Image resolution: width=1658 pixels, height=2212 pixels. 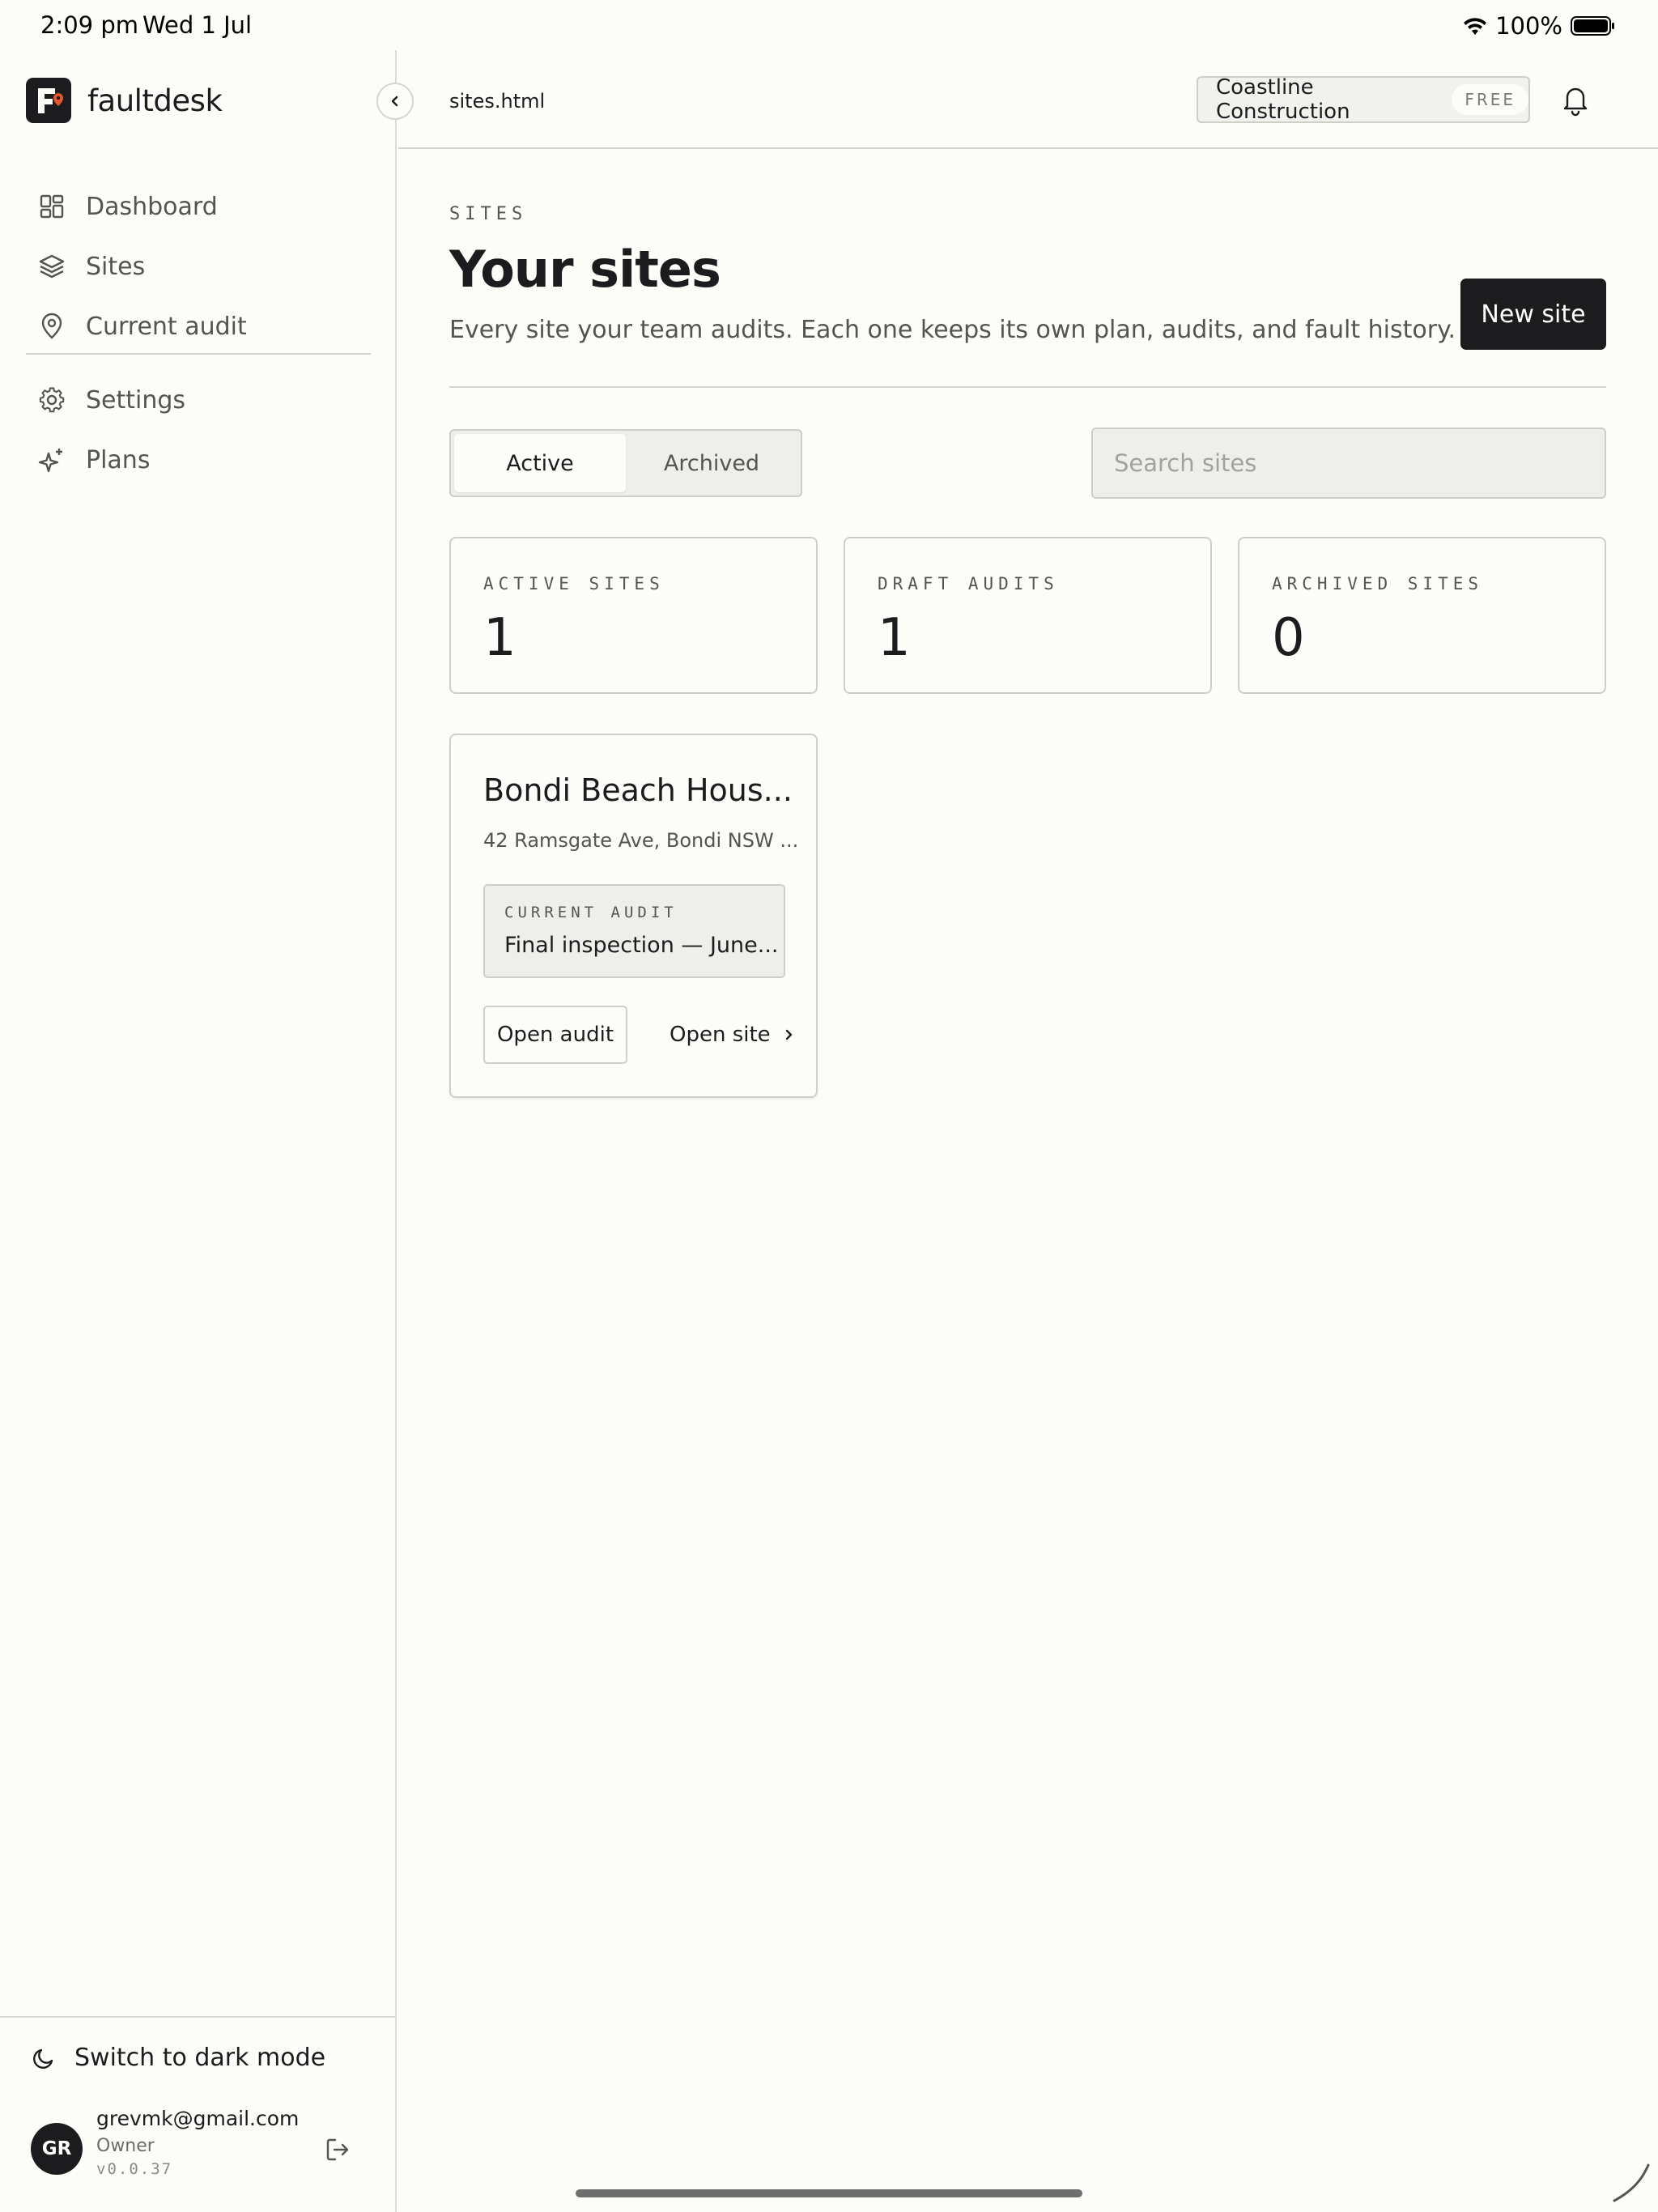 I want to click on user-email: grevmk@gmail.com, so click(x=198, y=2118).